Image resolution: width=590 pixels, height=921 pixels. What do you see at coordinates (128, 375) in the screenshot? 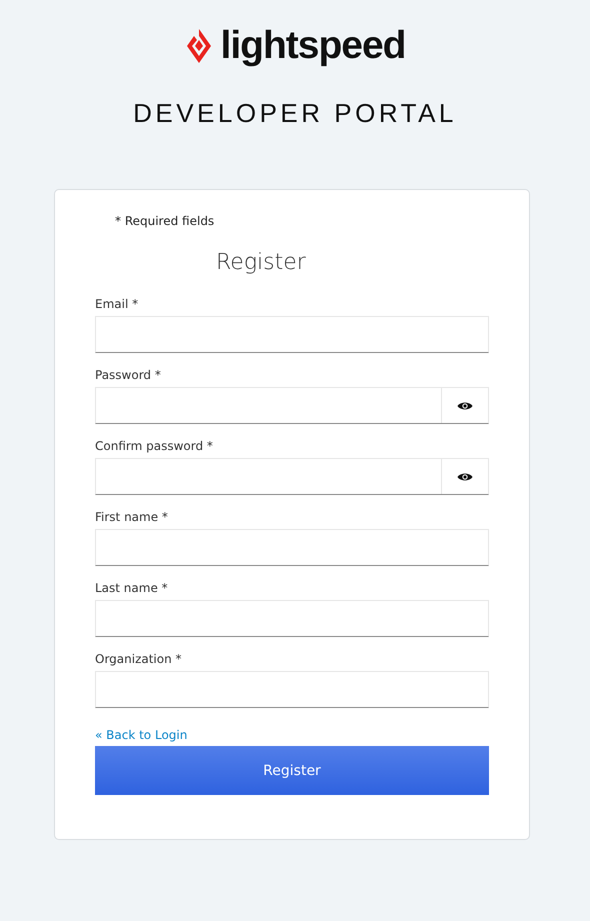
I see `field-label: Password *` at bounding box center [128, 375].